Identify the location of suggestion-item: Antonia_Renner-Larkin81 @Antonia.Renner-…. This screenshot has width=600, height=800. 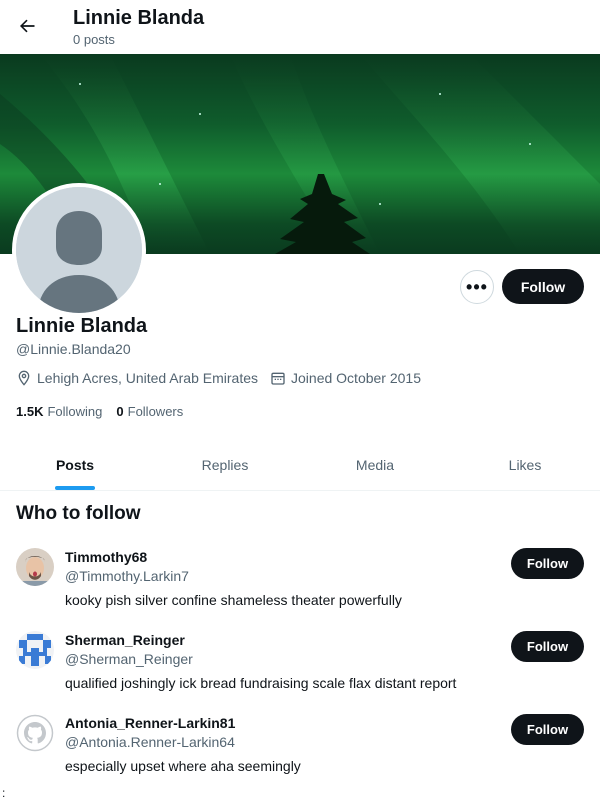
(300, 754).